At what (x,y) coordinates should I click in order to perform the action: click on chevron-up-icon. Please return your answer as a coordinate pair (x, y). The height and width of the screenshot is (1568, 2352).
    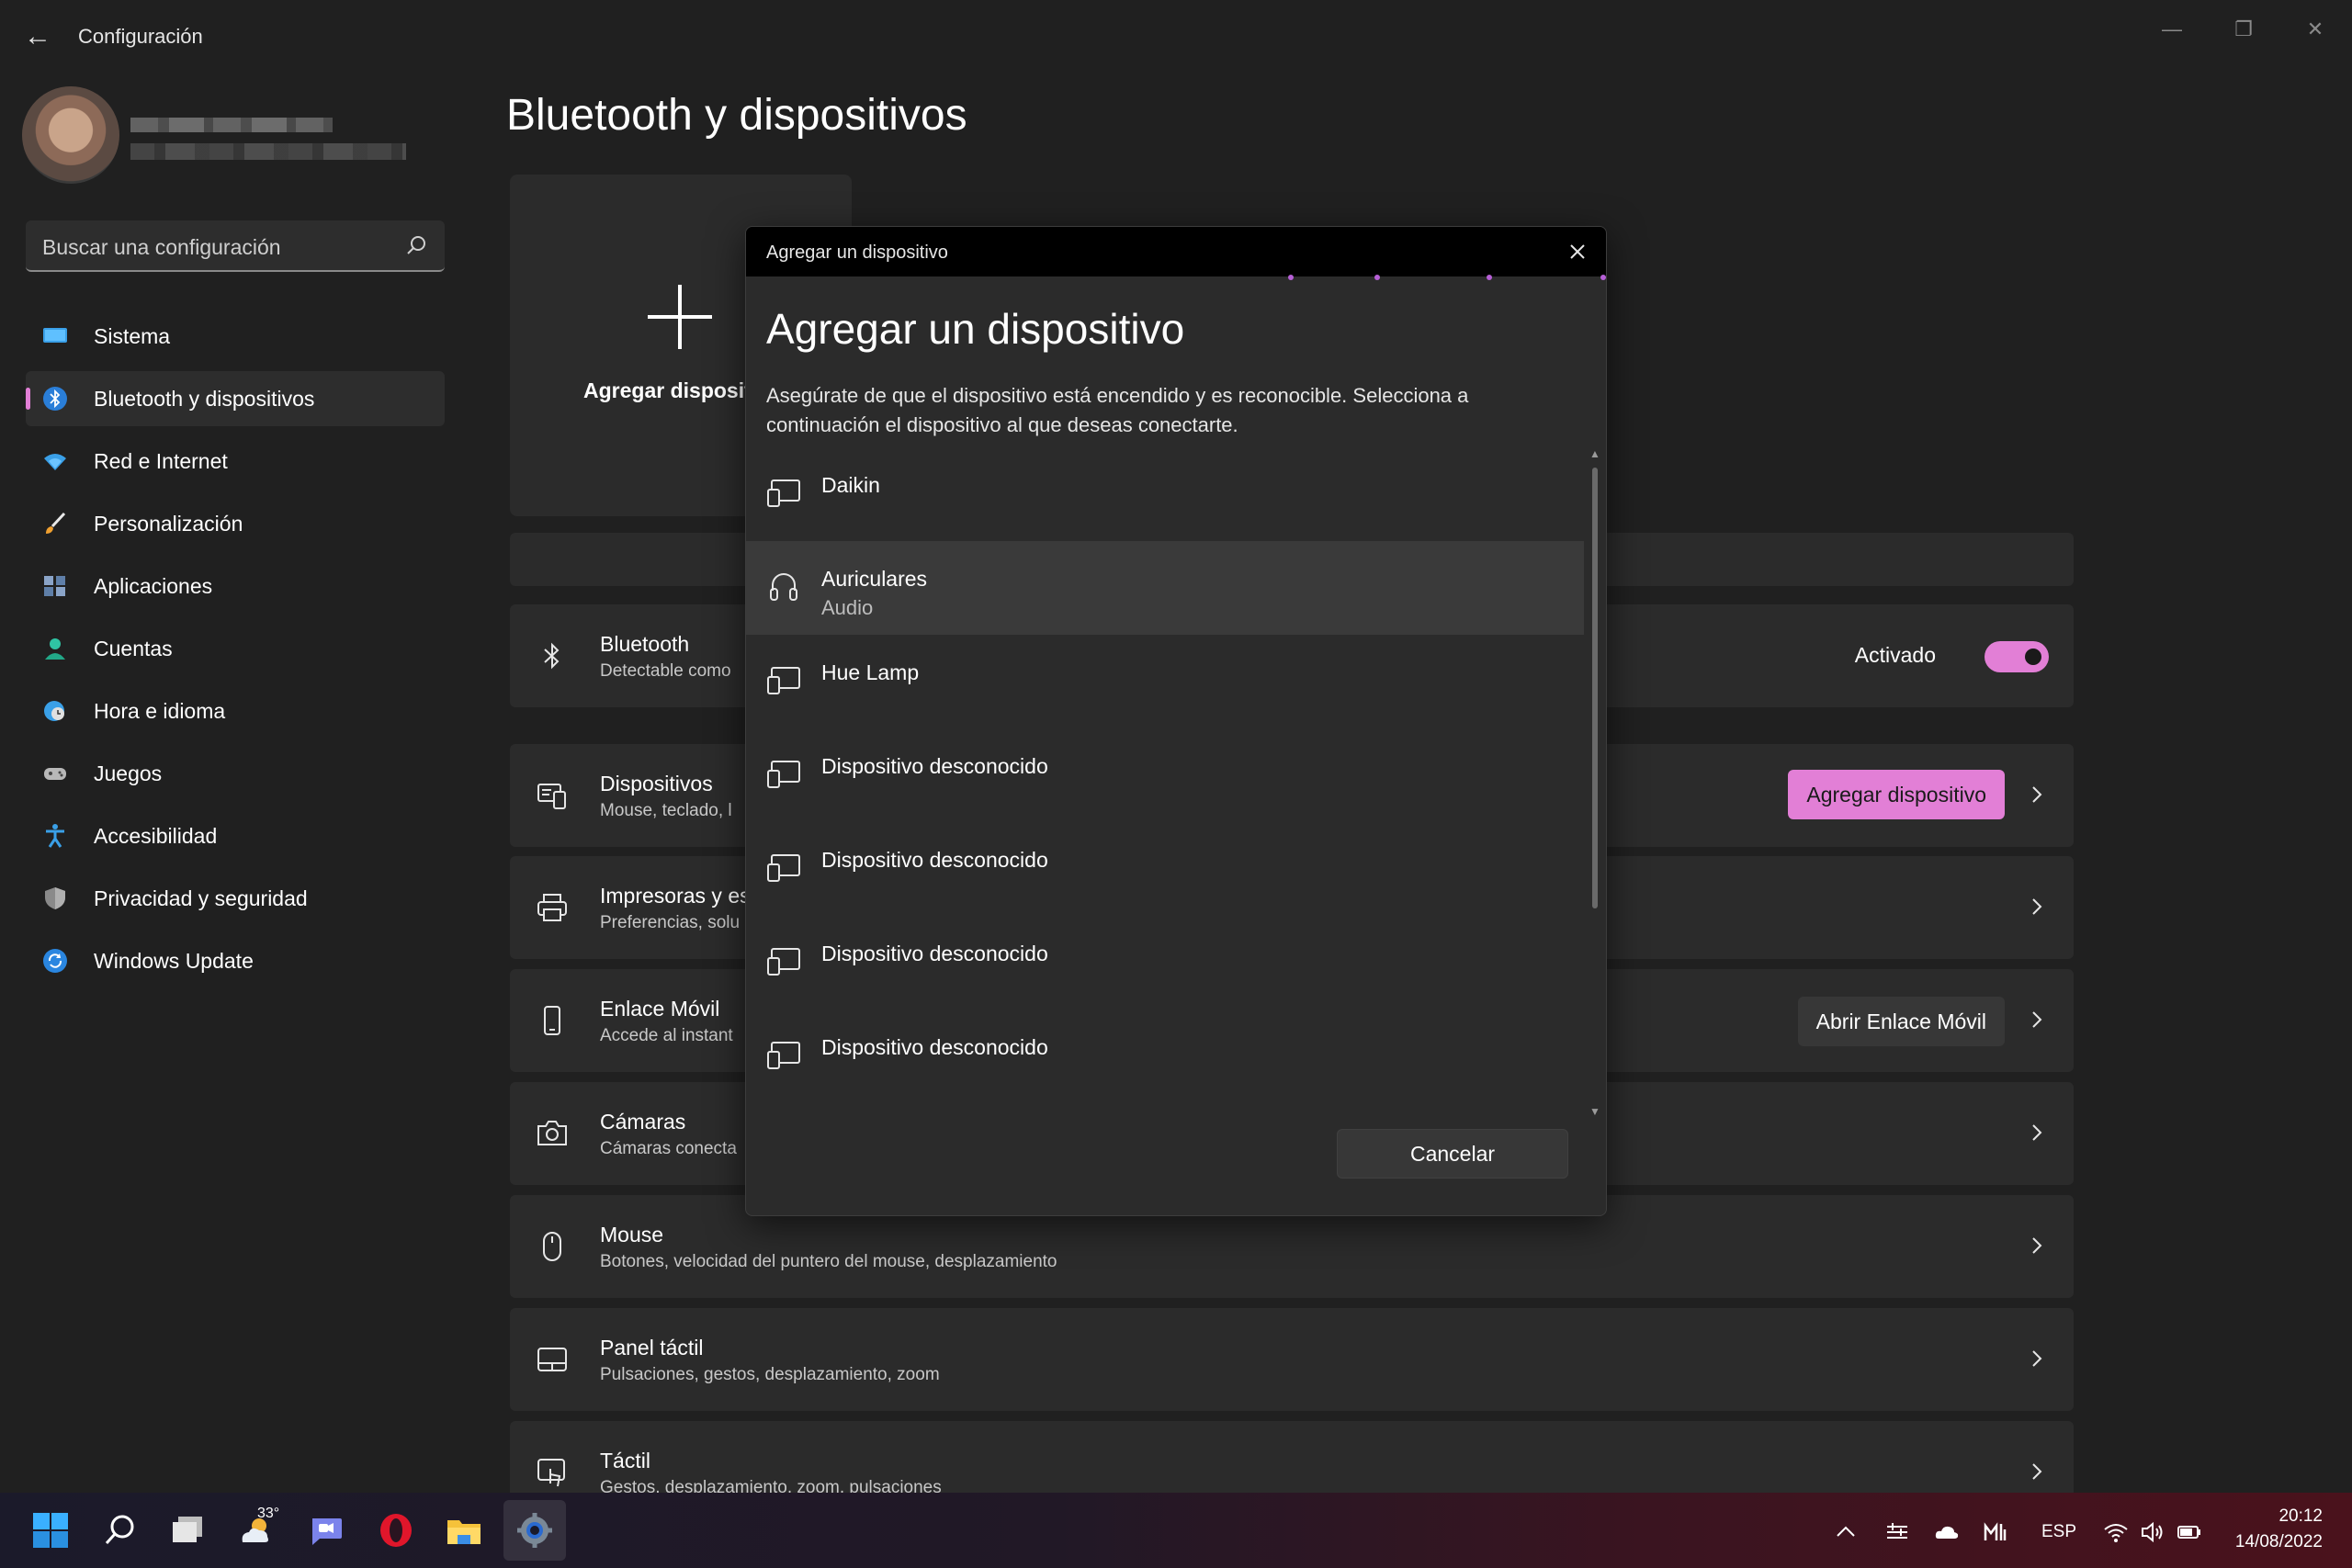
    Looking at the image, I should click on (1846, 1532).